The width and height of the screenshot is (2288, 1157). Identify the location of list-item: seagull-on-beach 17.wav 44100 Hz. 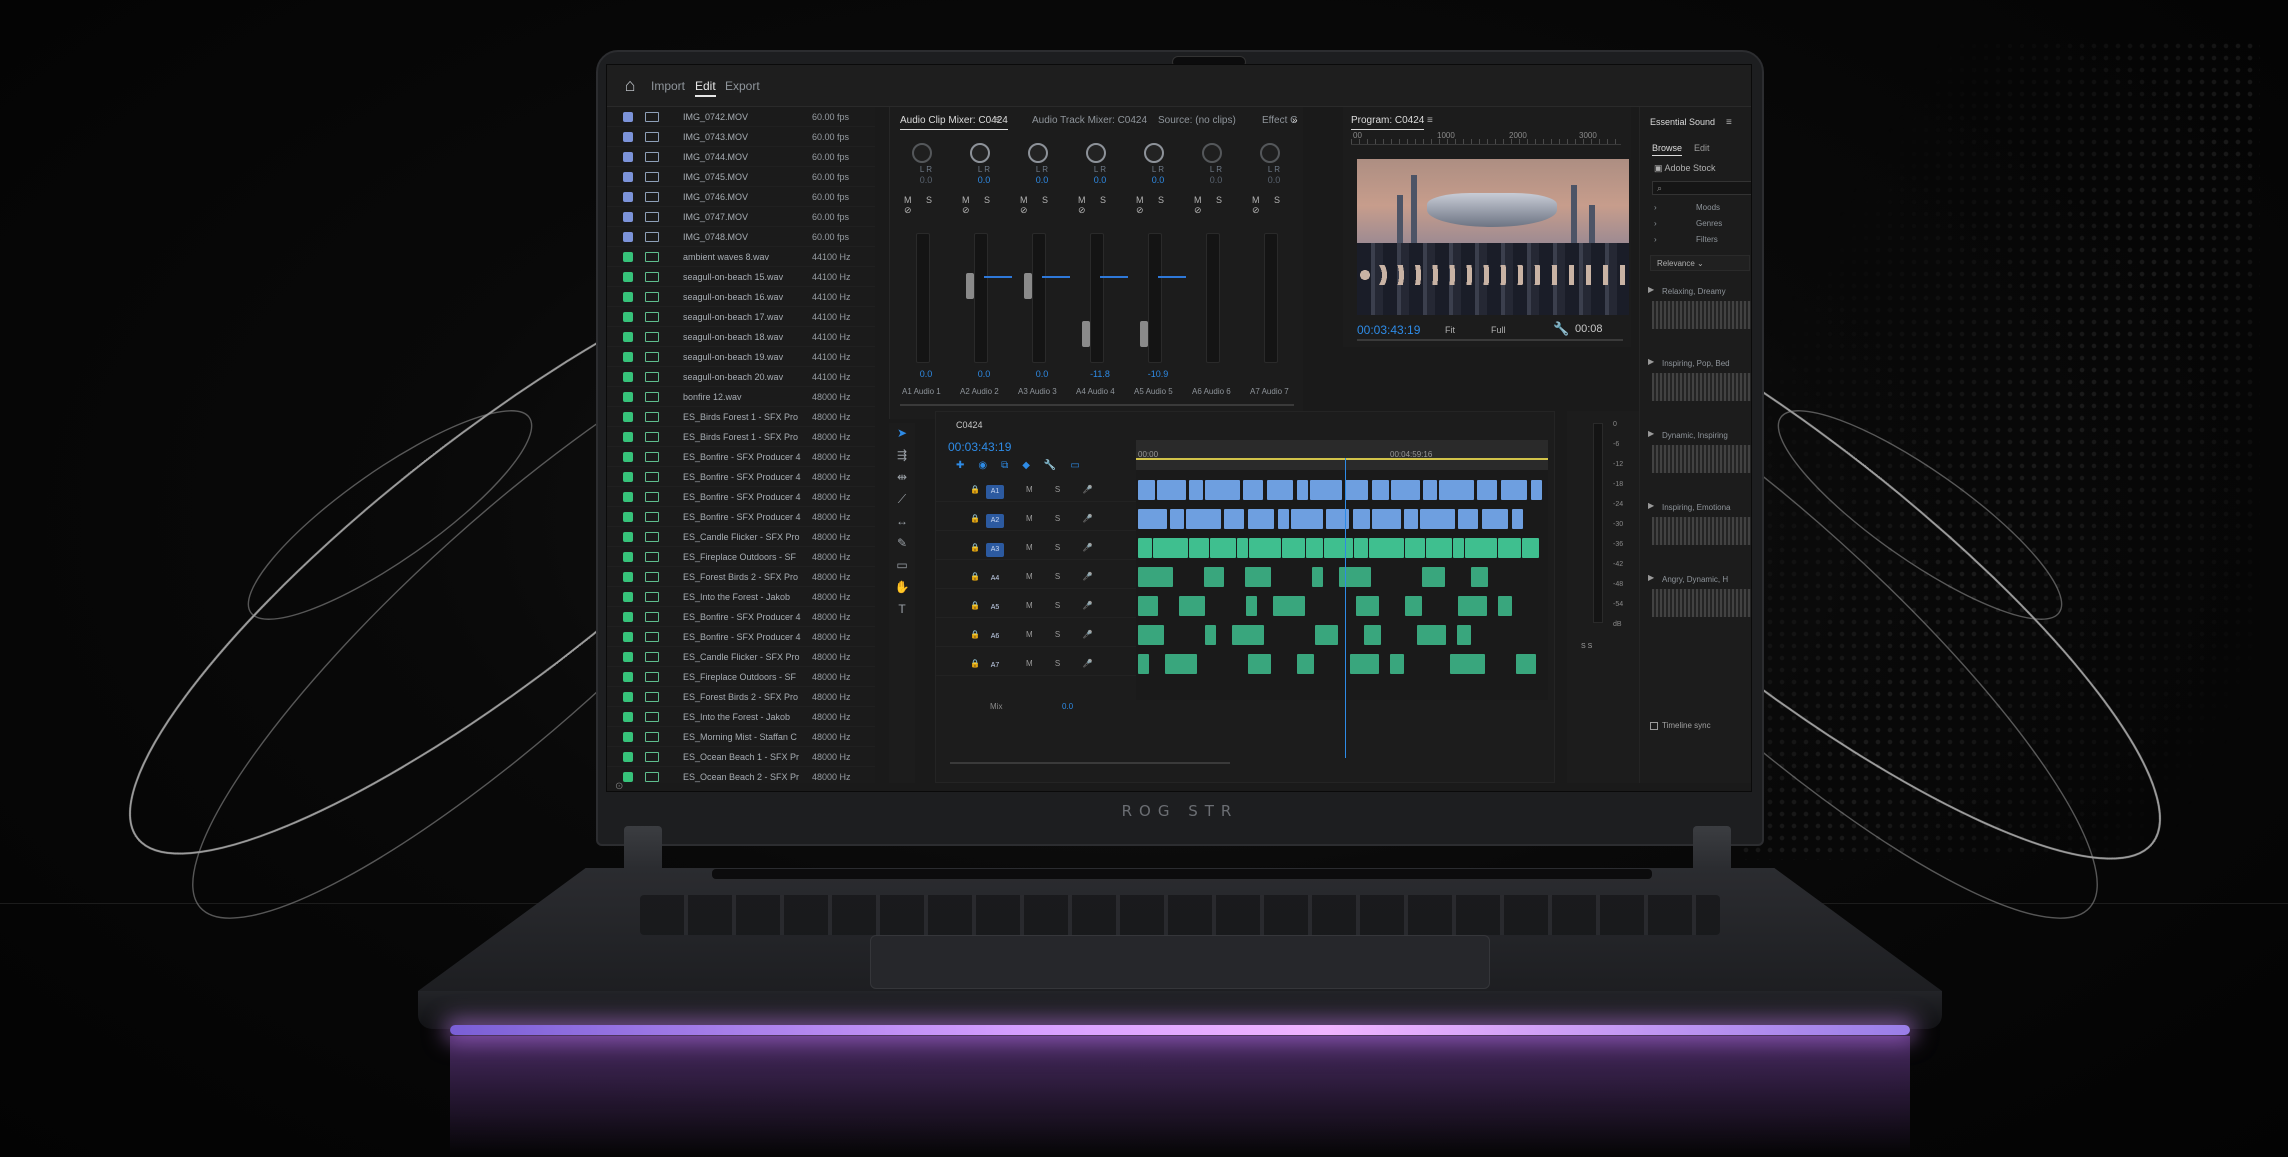
(741, 317).